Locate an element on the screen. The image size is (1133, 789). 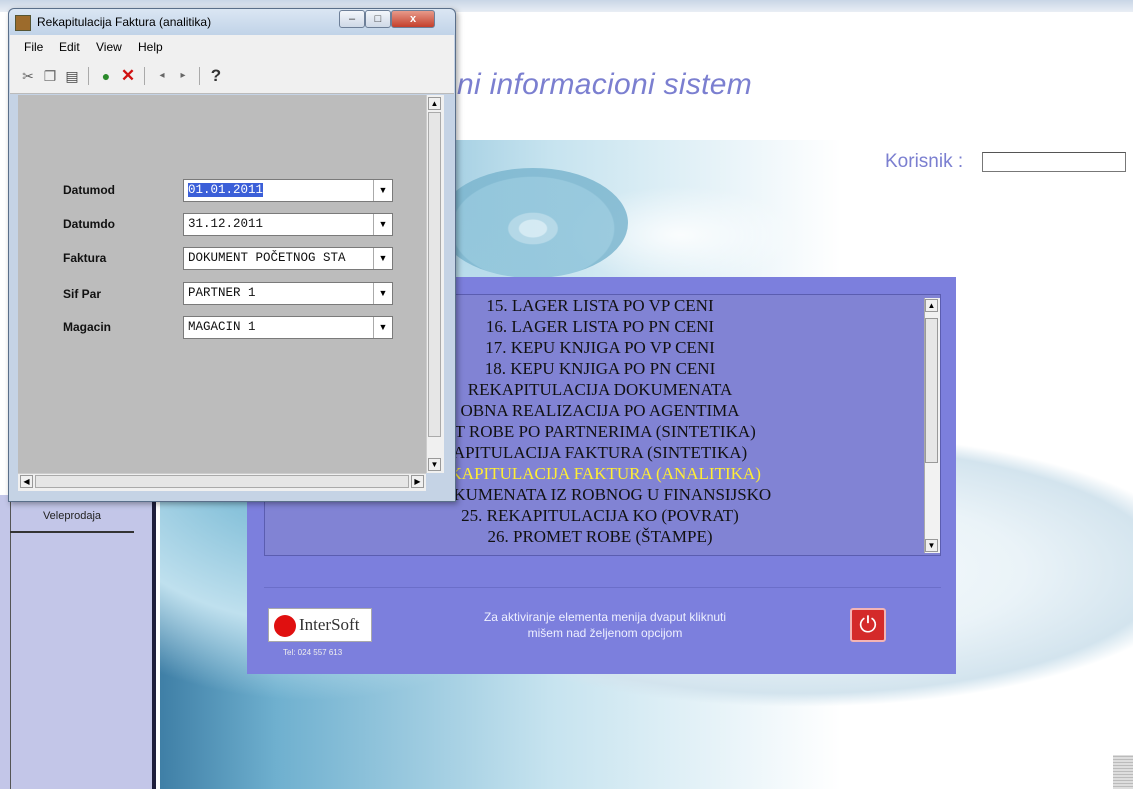
dialog-titlebar: Rekapitulacija Faktura (analitika) – □ x is located at coordinates (232, 22).